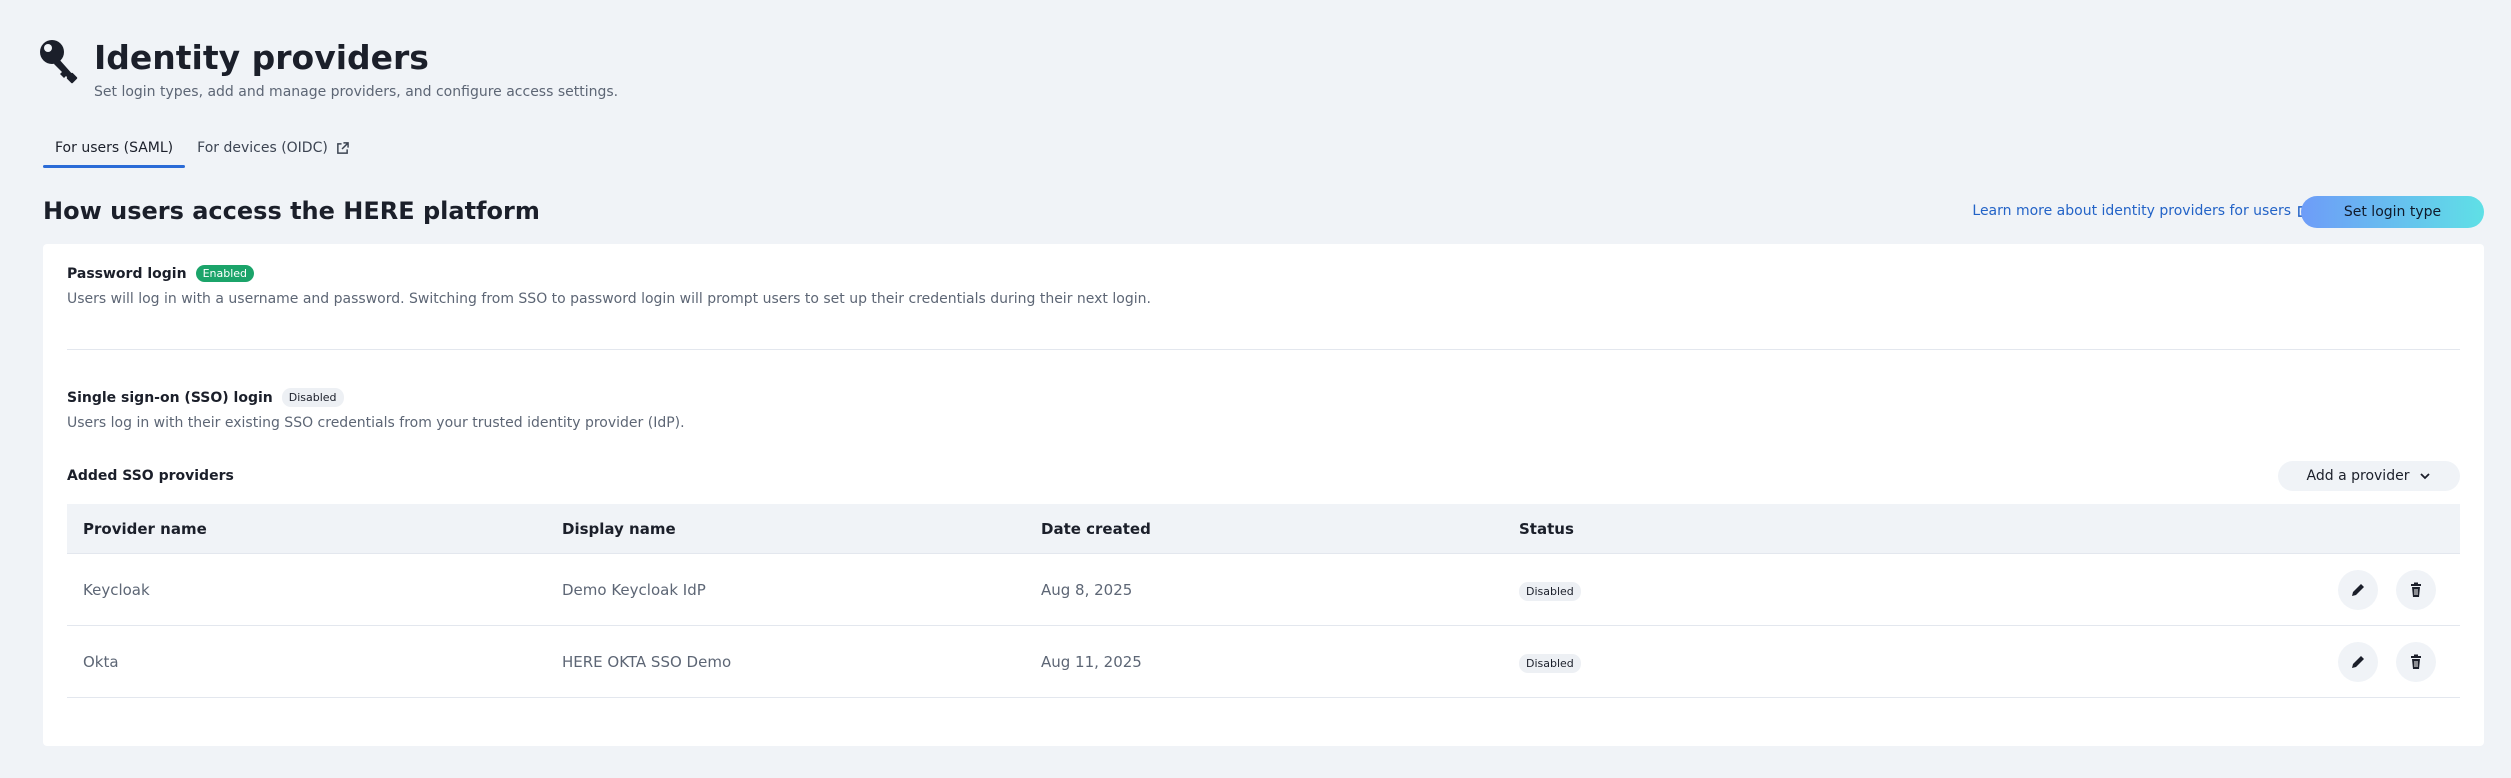 This screenshot has width=2511, height=778. I want to click on page-title: Identity providers, so click(261, 57).